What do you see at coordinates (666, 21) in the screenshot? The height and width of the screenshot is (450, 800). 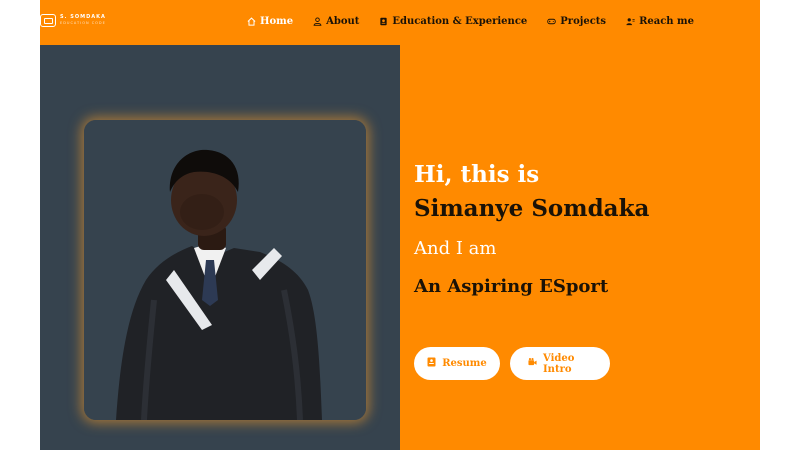 I see `nav-label-reach-me: Reach me` at bounding box center [666, 21].